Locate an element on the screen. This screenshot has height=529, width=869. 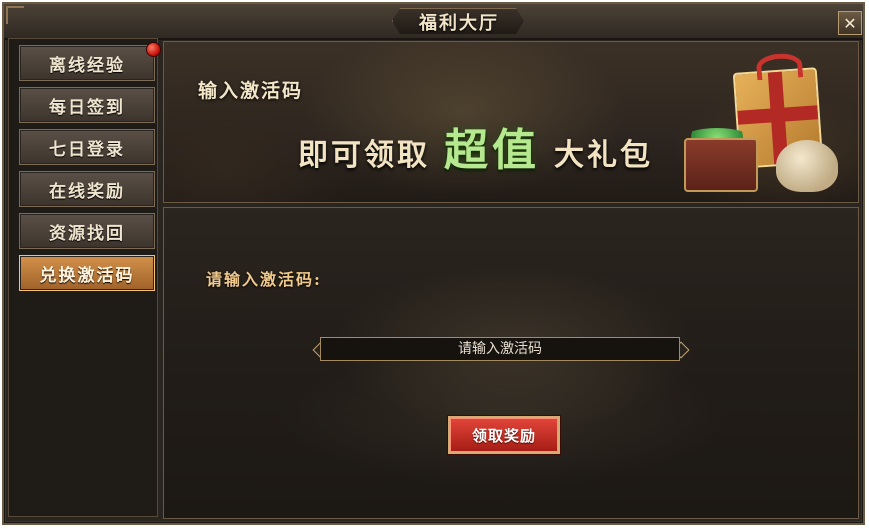
sidebar-item-offline-exp: 离线经验 is located at coordinates (87, 63).